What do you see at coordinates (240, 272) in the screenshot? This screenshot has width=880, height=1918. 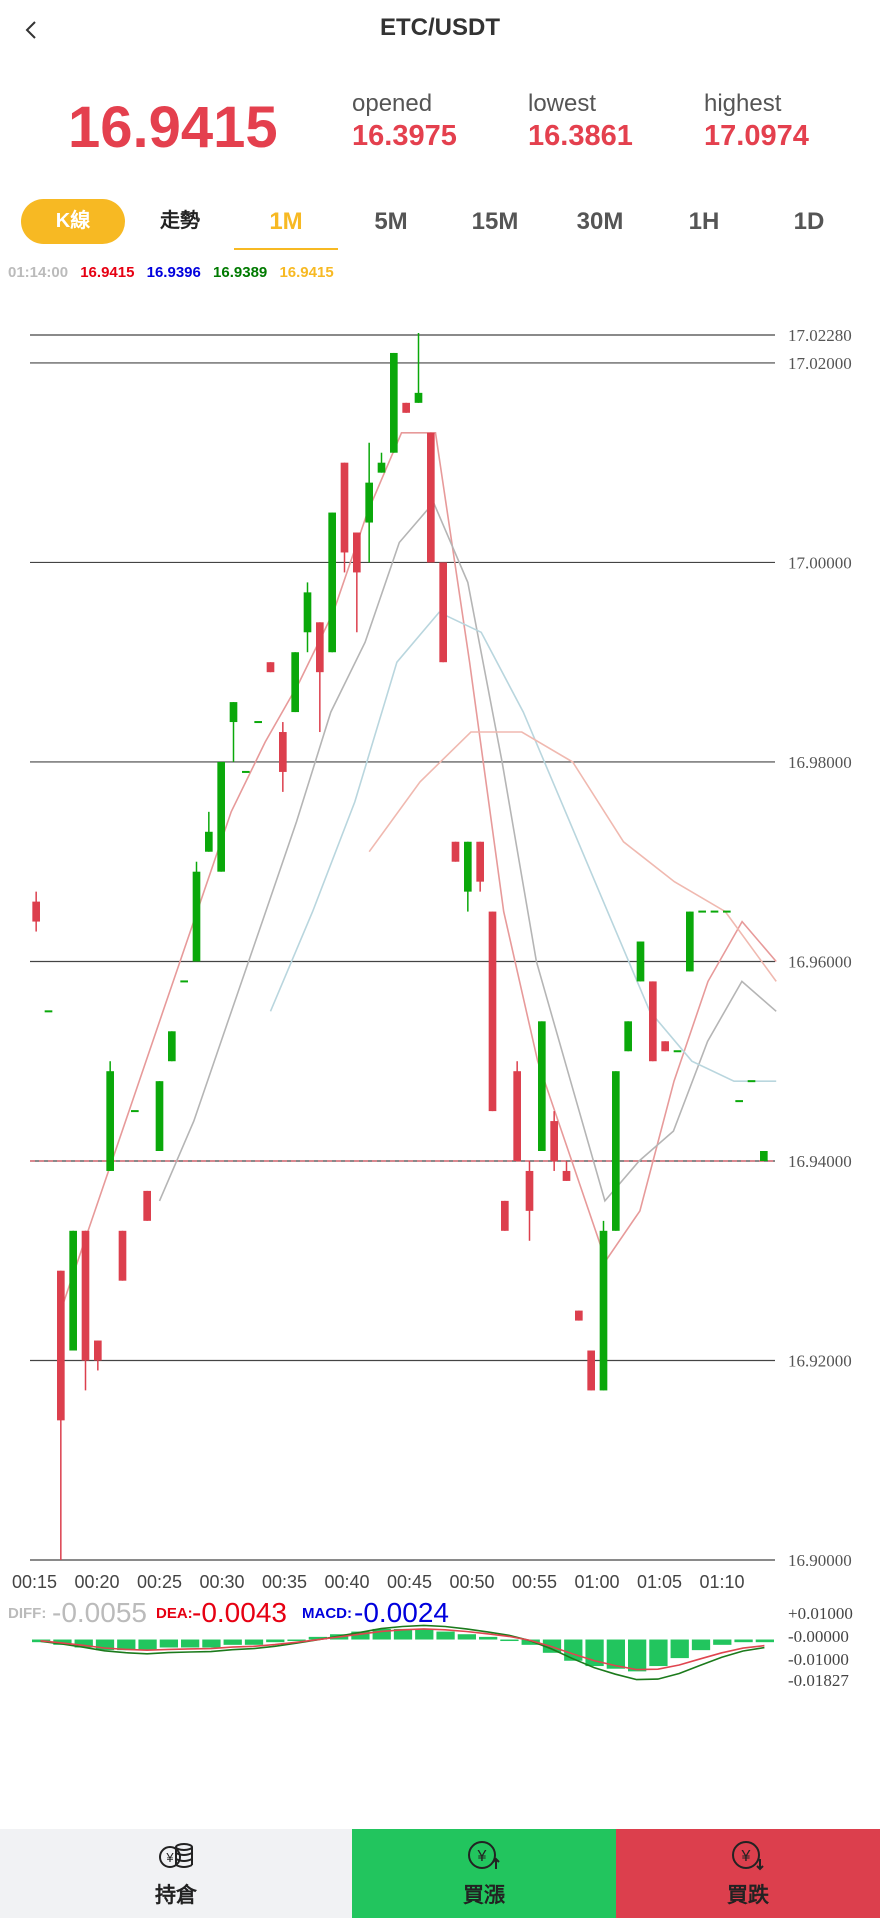 I see `ma-value-3: 16.9389` at bounding box center [240, 272].